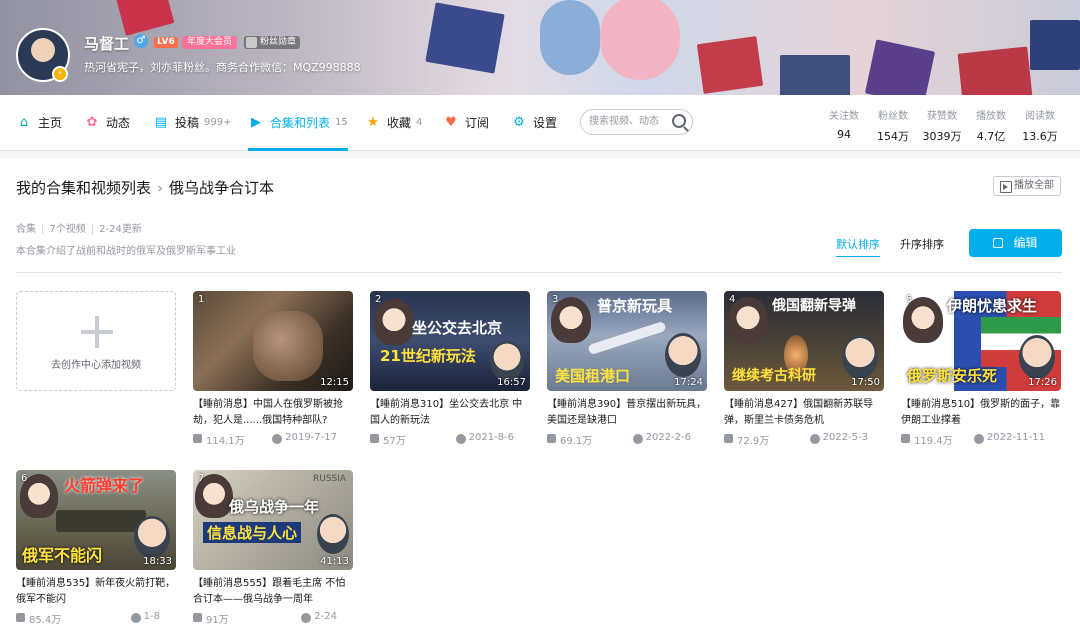 Image resolution: width=1080 pixels, height=641 pixels. Describe the element at coordinates (909, 299) in the screenshot. I see `video-index: 5` at that location.